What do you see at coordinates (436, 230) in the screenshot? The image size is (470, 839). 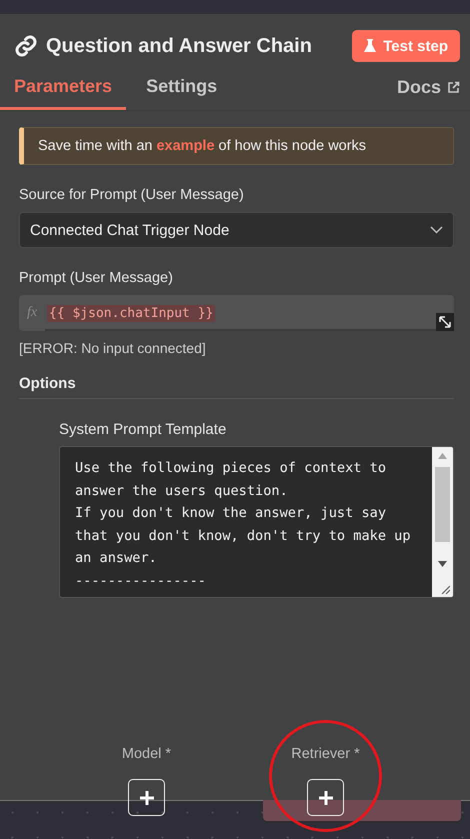 I see `chevron-down-icon` at bounding box center [436, 230].